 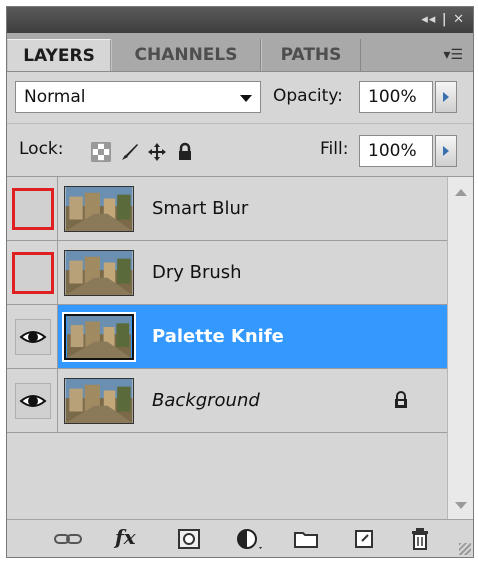 I want to click on fill-slider-button, so click(x=446, y=151).